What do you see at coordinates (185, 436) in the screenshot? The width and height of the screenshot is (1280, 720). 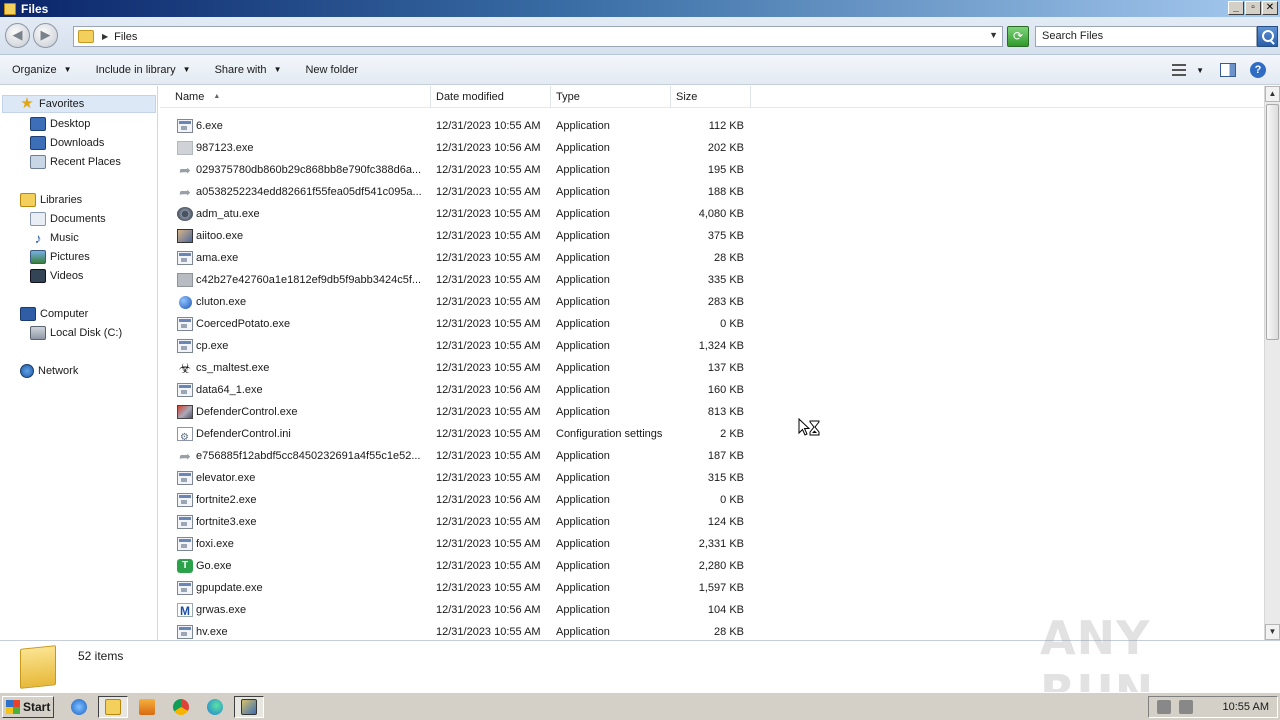 I see `ini-icon` at bounding box center [185, 436].